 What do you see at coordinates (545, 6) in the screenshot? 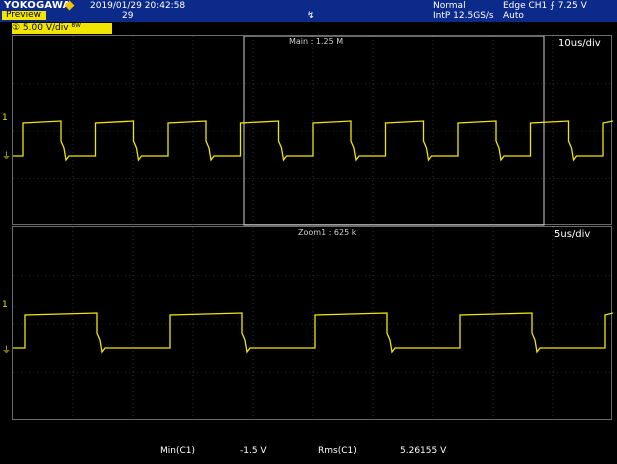
I see `trigger-setting: Edge CH1 ⨍ 7.25 V` at bounding box center [545, 6].